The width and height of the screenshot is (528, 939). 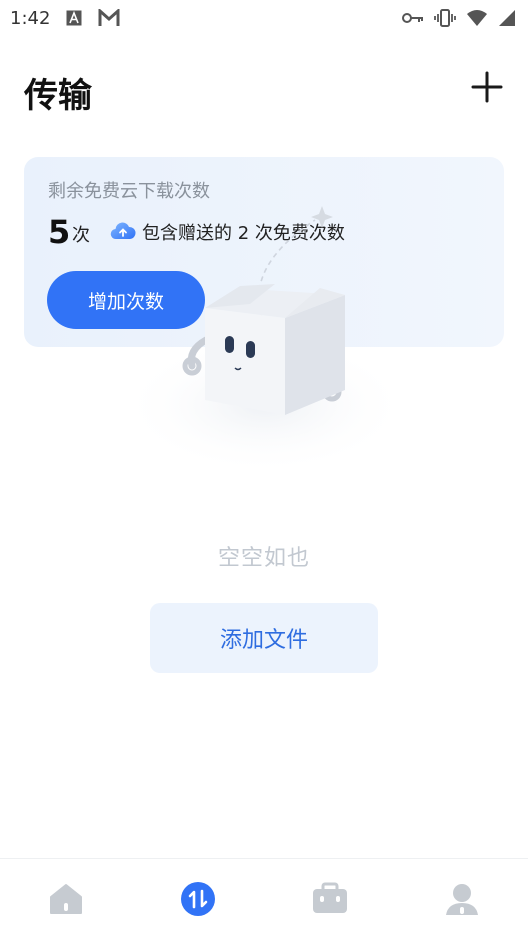 I want to click on font-icon, so click(x=74, y=18).